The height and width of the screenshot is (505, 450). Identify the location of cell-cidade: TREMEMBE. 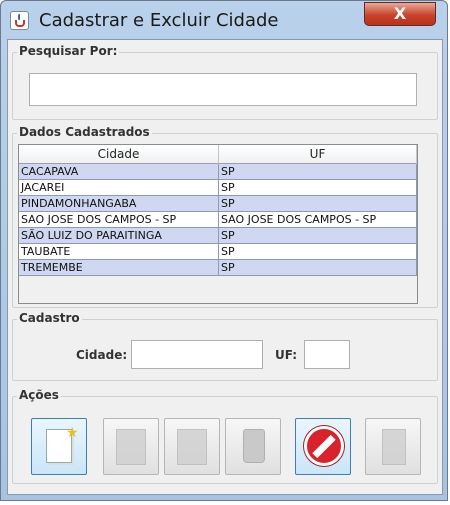
(119, 267).